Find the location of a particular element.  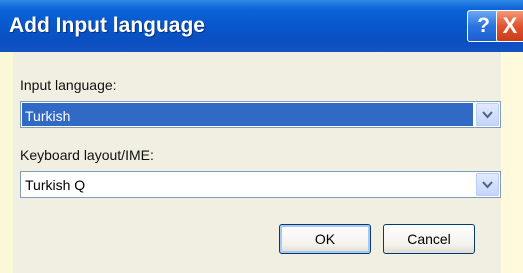

ok-button: OK is located at coordinates (325, 239).